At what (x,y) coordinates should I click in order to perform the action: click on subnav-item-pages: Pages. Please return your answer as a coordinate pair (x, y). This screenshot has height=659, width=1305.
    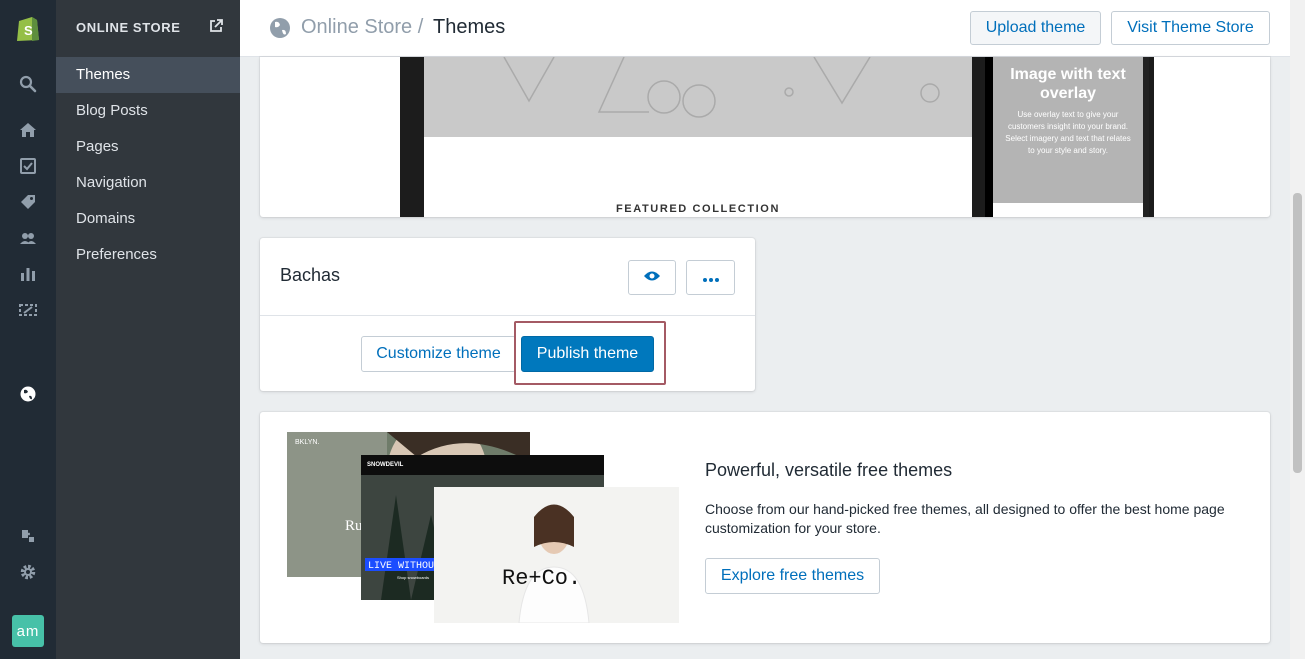
    Looking at the image, I should click on (148, 147).